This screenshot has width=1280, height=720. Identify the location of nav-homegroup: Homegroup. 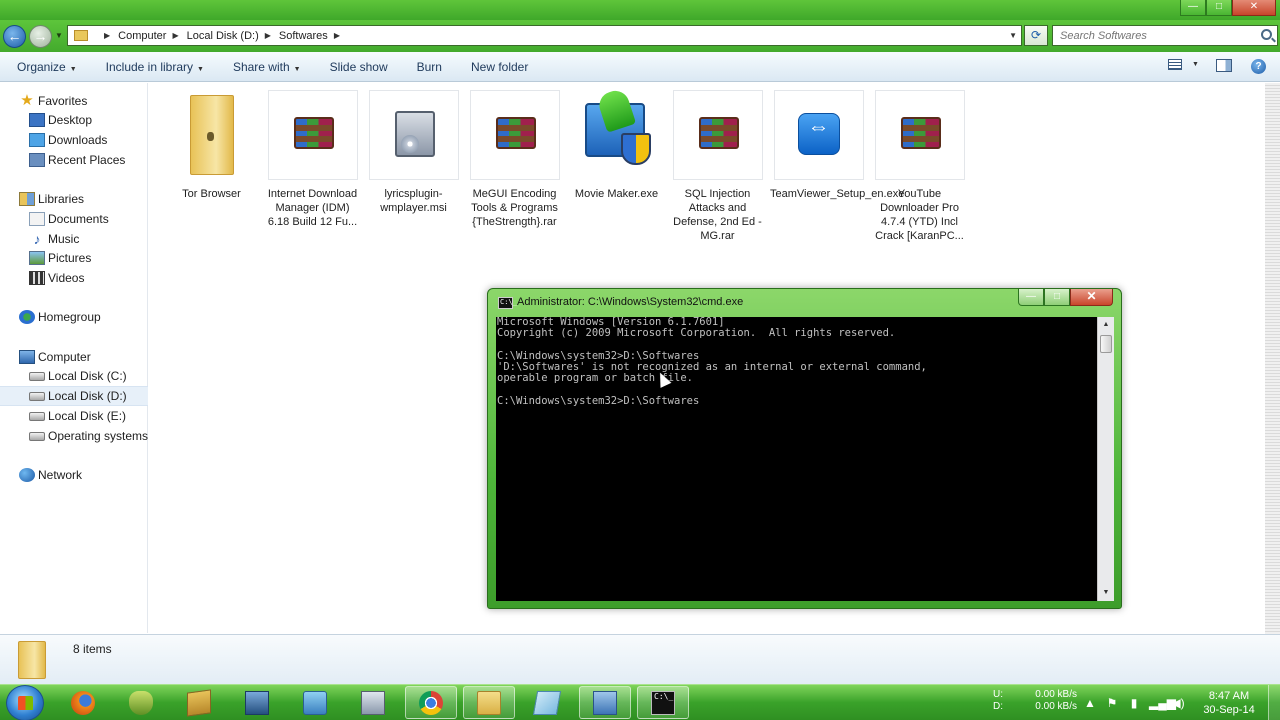
(74, 317).